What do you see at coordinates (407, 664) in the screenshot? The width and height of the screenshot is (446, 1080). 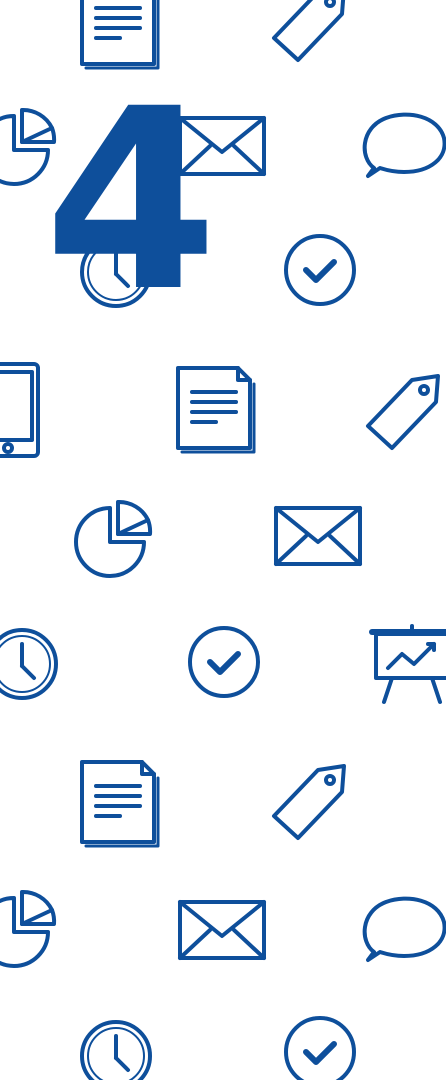 I see `presentation-chart-icon` at bounding box center [407, 664].